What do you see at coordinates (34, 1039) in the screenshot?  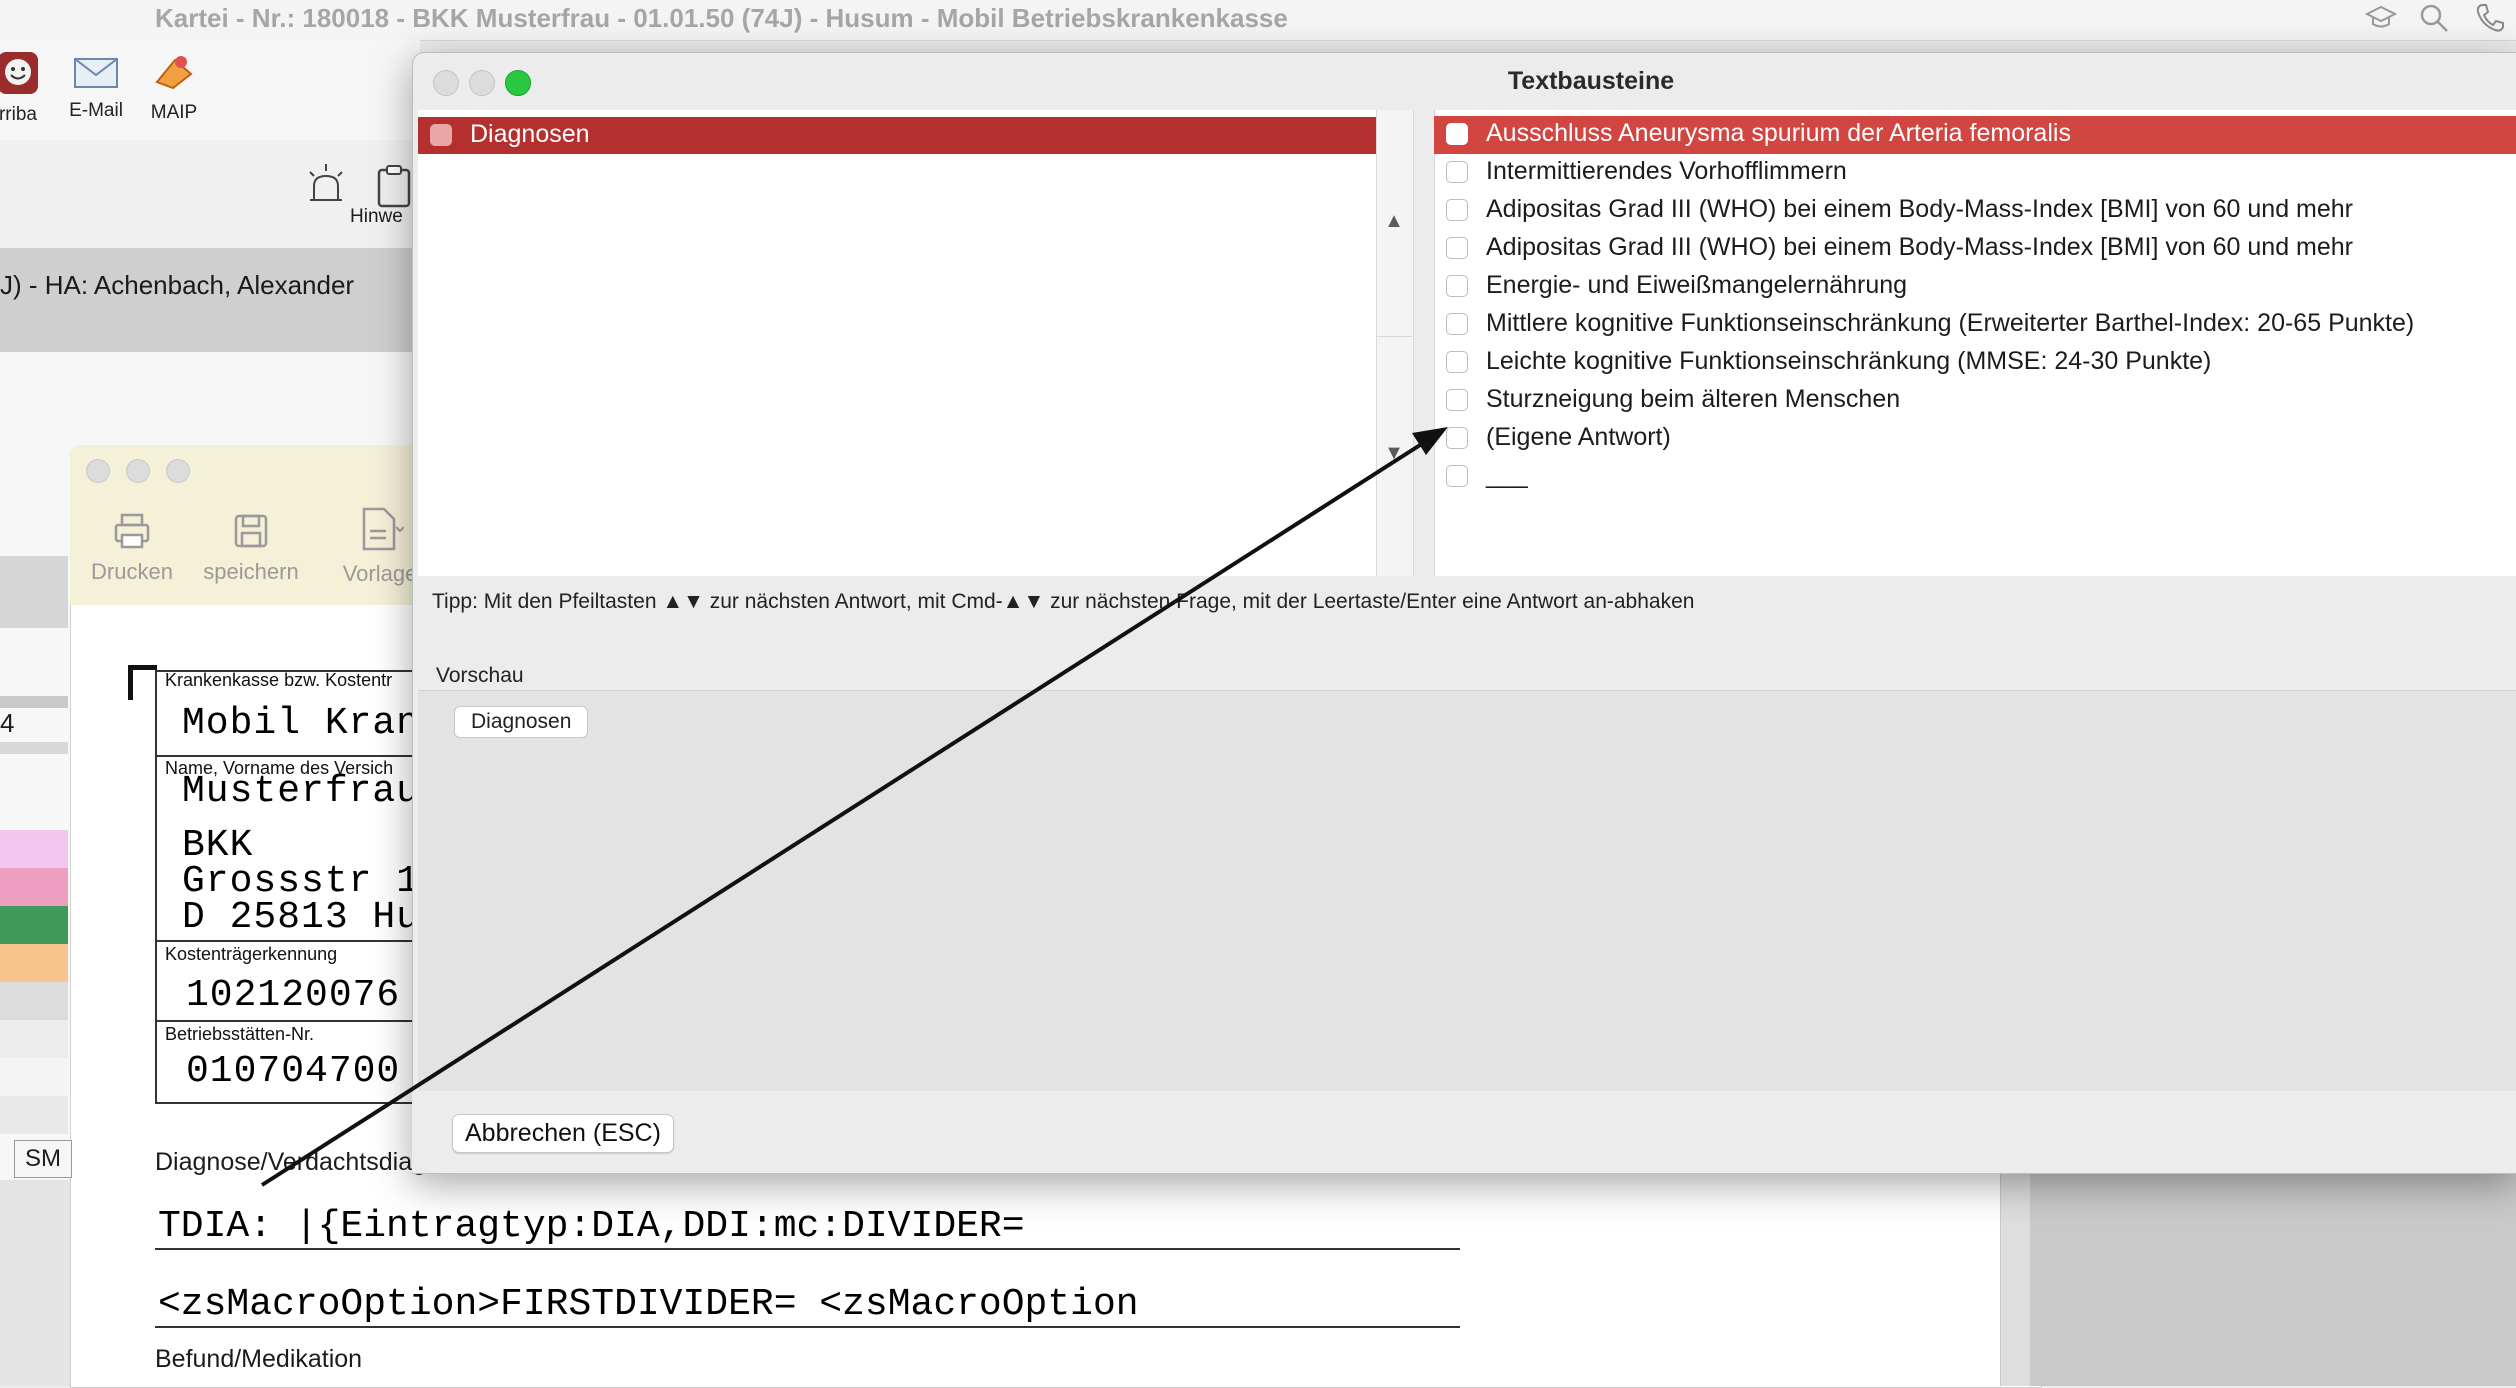 I see `list-row-lightgray` at bounding box center [34, 1039].